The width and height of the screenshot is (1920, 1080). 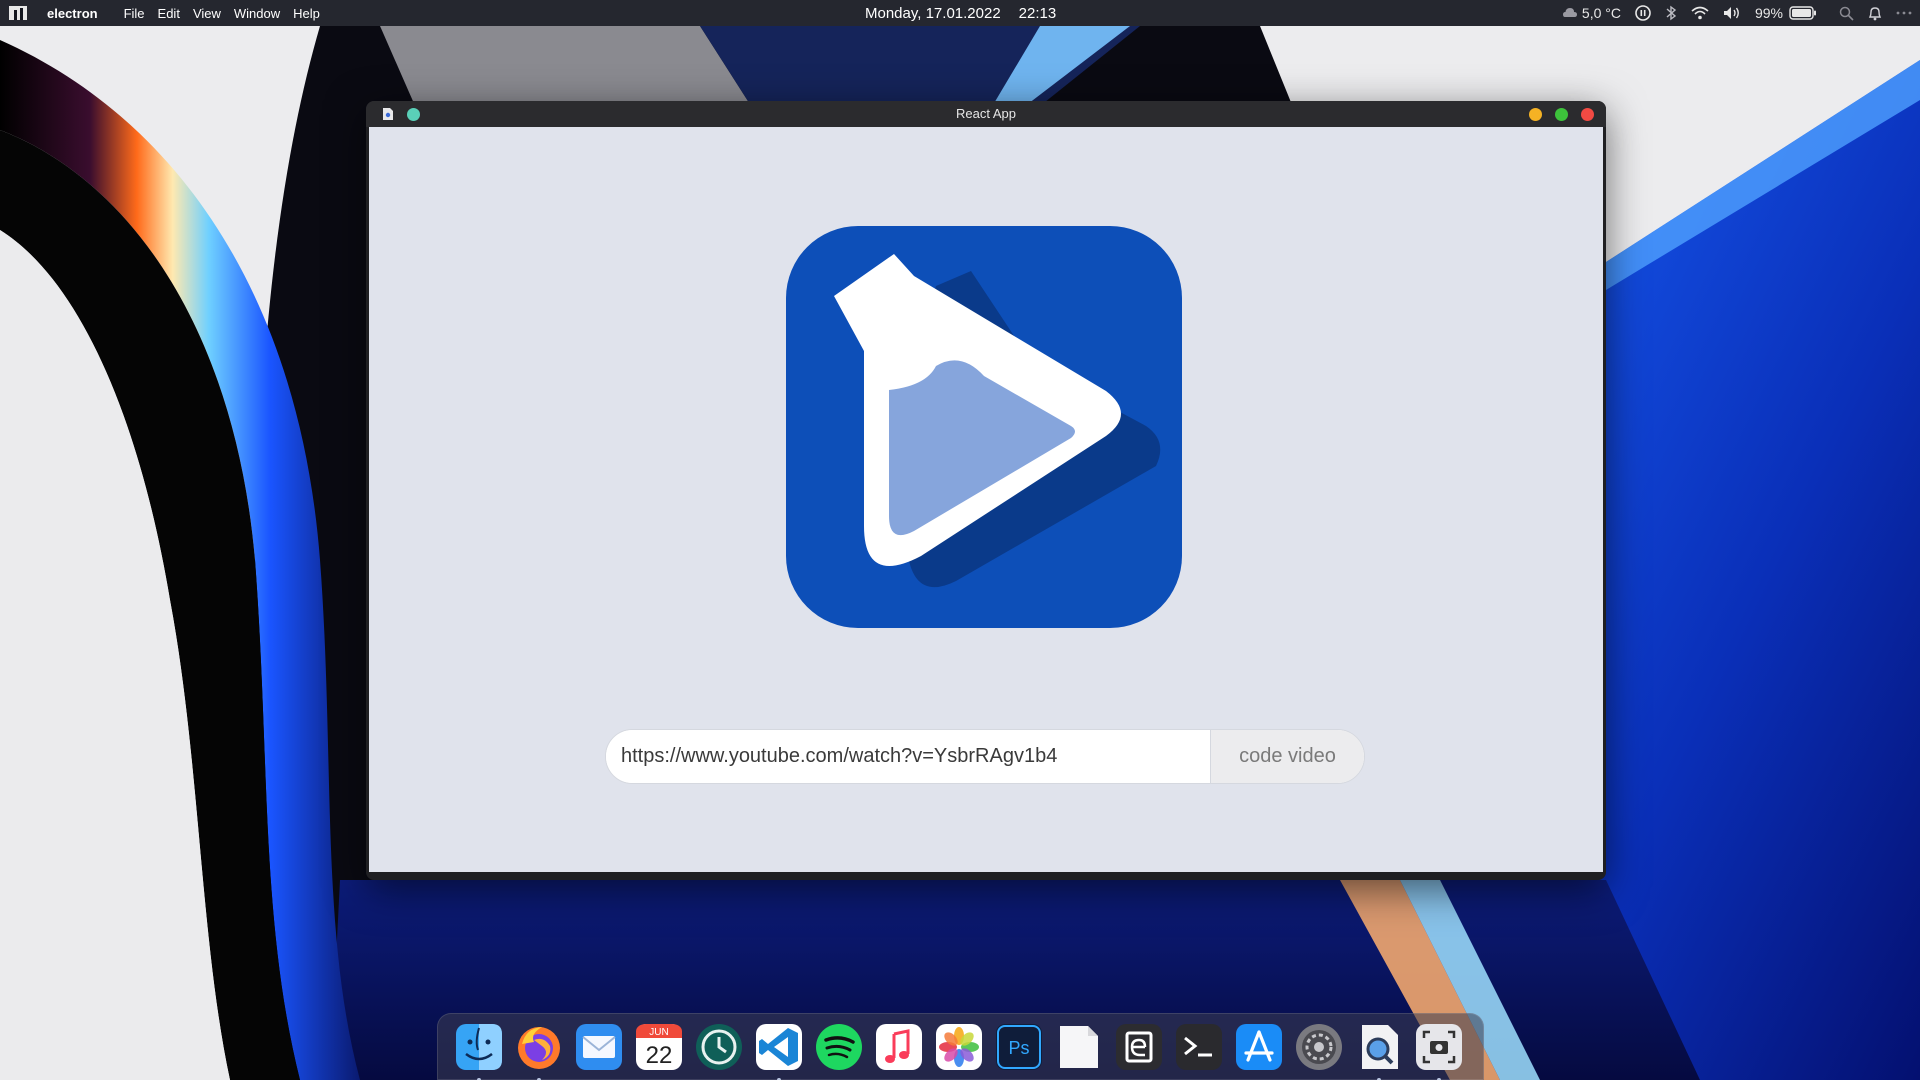 I want to click on video-url-form: code video, so click(x=985, y=756).